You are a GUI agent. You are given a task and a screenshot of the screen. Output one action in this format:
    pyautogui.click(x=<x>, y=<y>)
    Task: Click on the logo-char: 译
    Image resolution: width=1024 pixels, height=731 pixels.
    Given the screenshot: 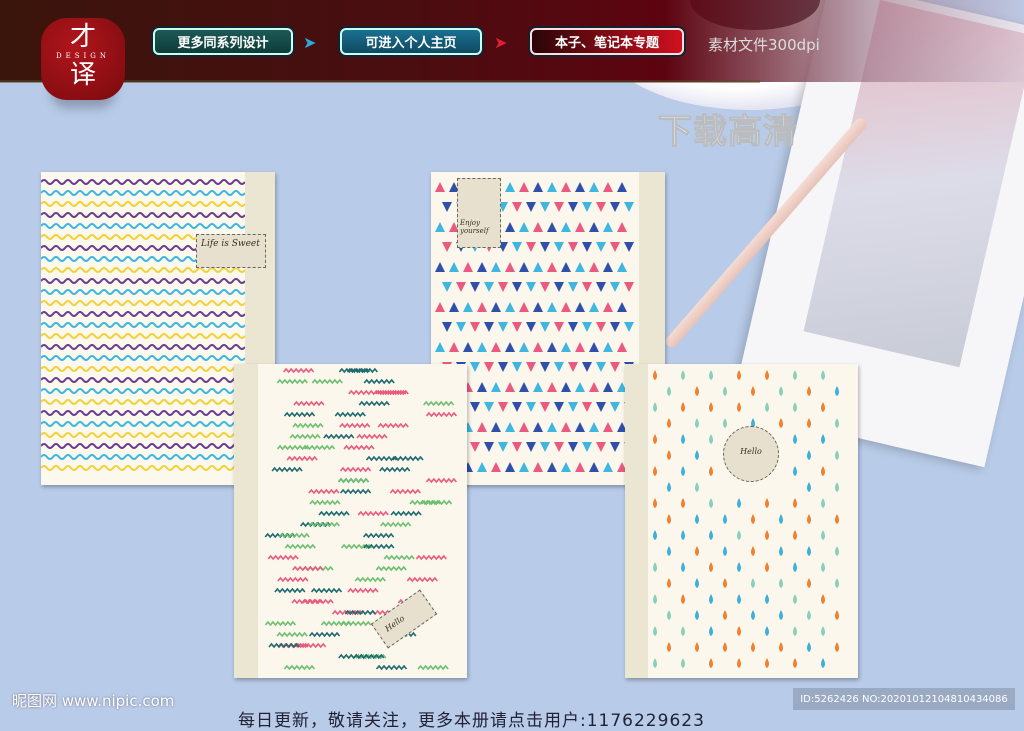 What is the action you would take?
    pyautogui.click(x=82, y=75)
    